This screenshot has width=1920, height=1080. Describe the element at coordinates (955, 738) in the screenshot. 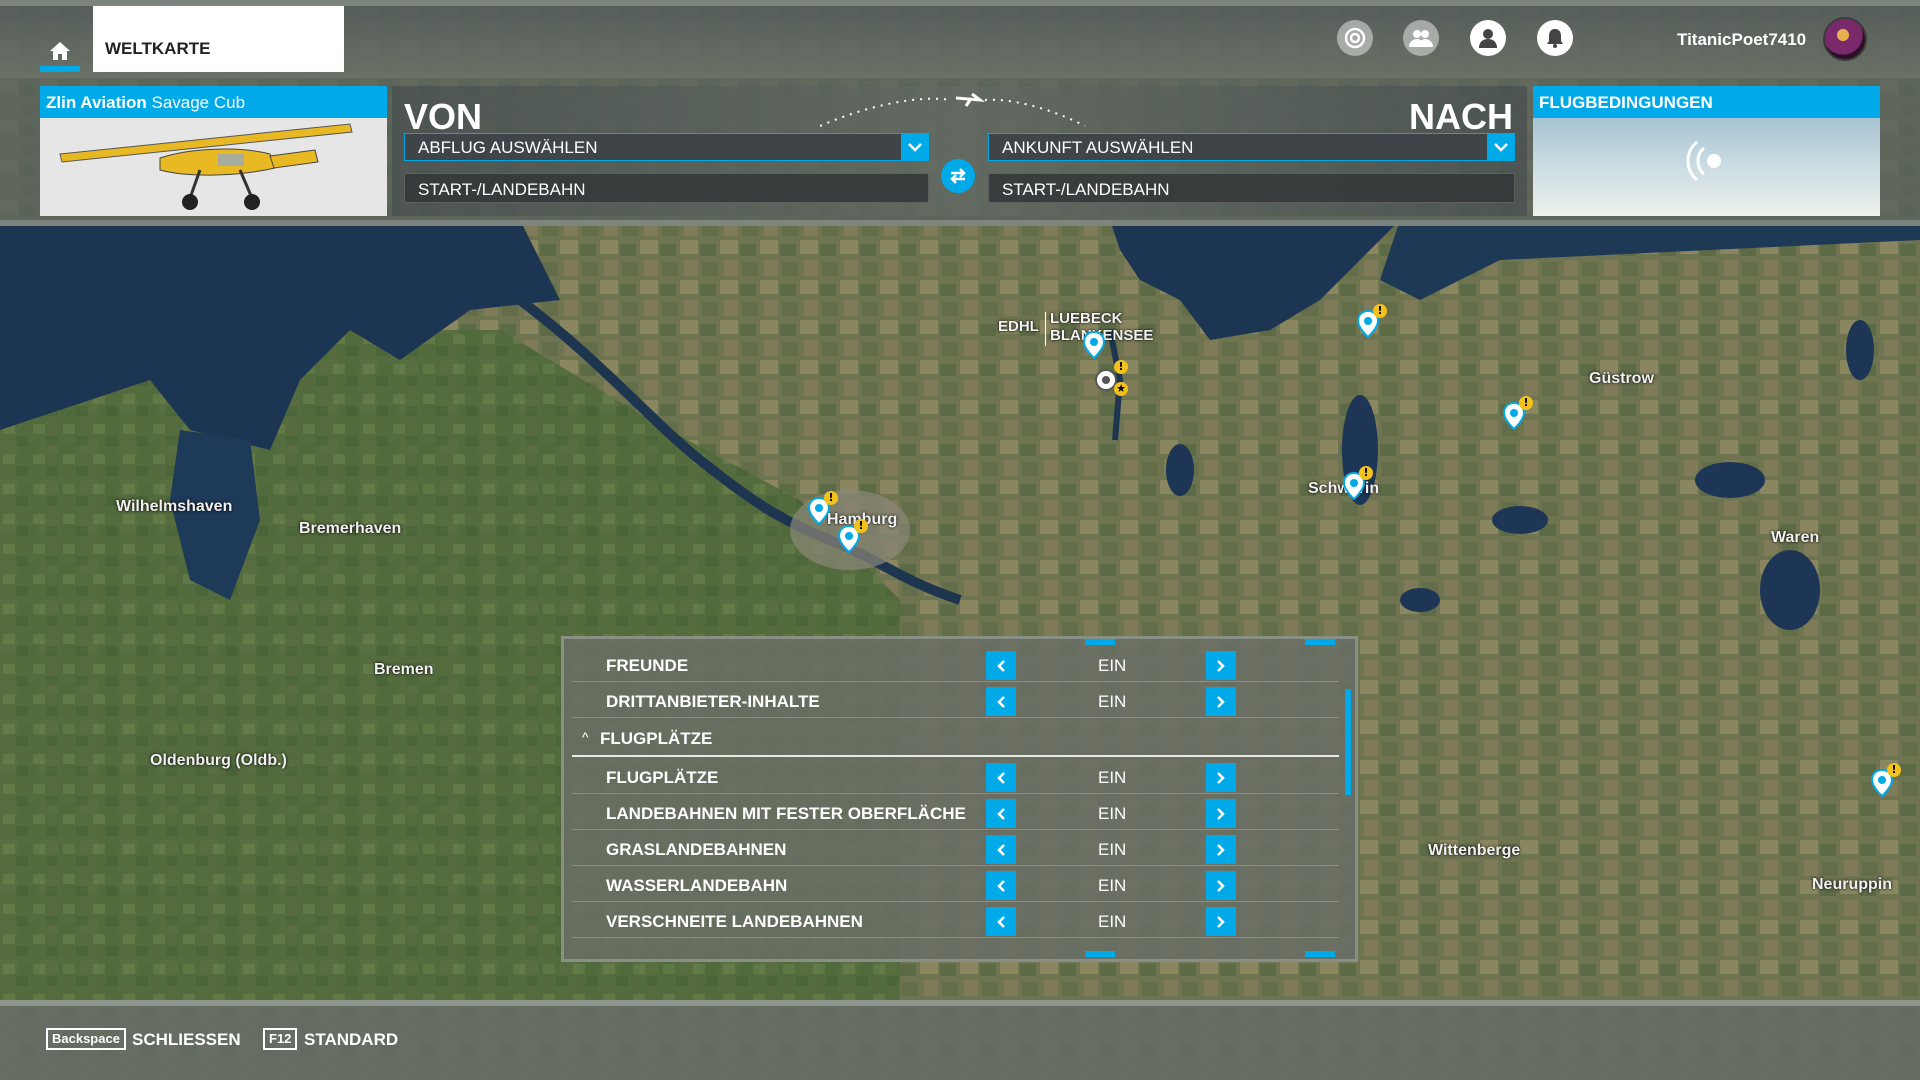

I see `filter-section-airfields: ^ FLUGPLÄTZE` at that location.